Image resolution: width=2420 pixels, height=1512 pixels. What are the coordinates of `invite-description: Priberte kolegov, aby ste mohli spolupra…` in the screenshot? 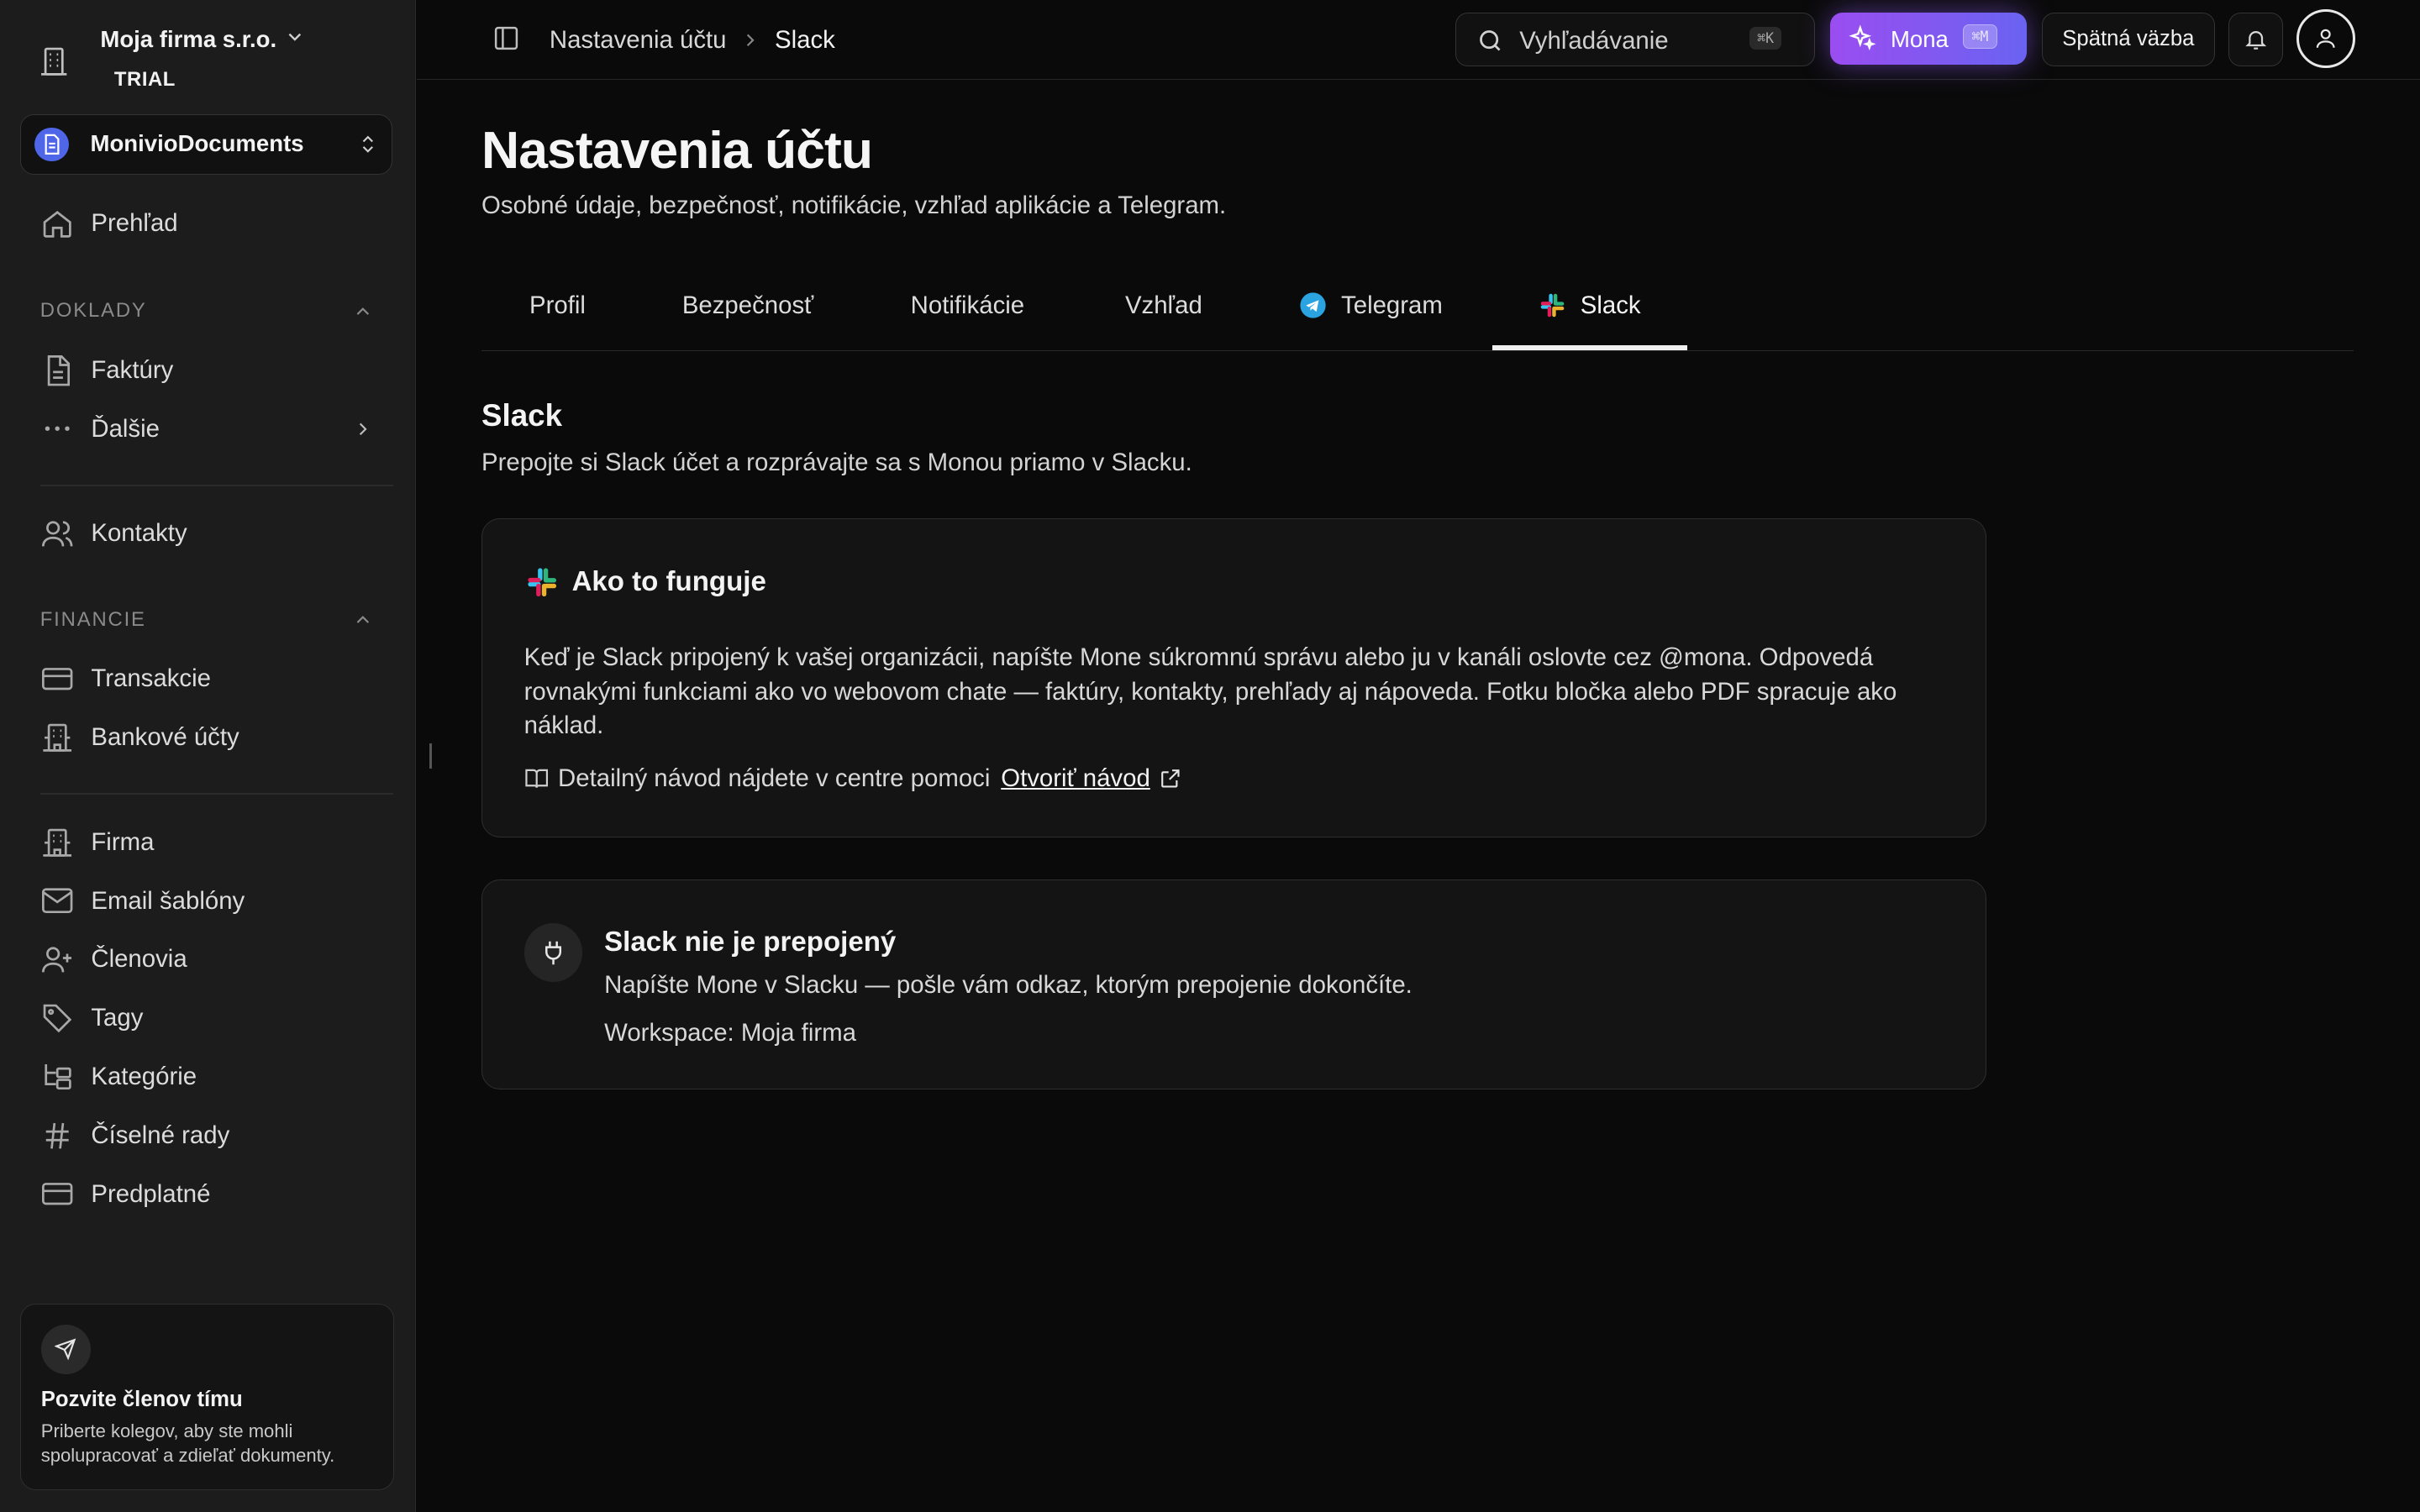 It's located at (187, 1443).